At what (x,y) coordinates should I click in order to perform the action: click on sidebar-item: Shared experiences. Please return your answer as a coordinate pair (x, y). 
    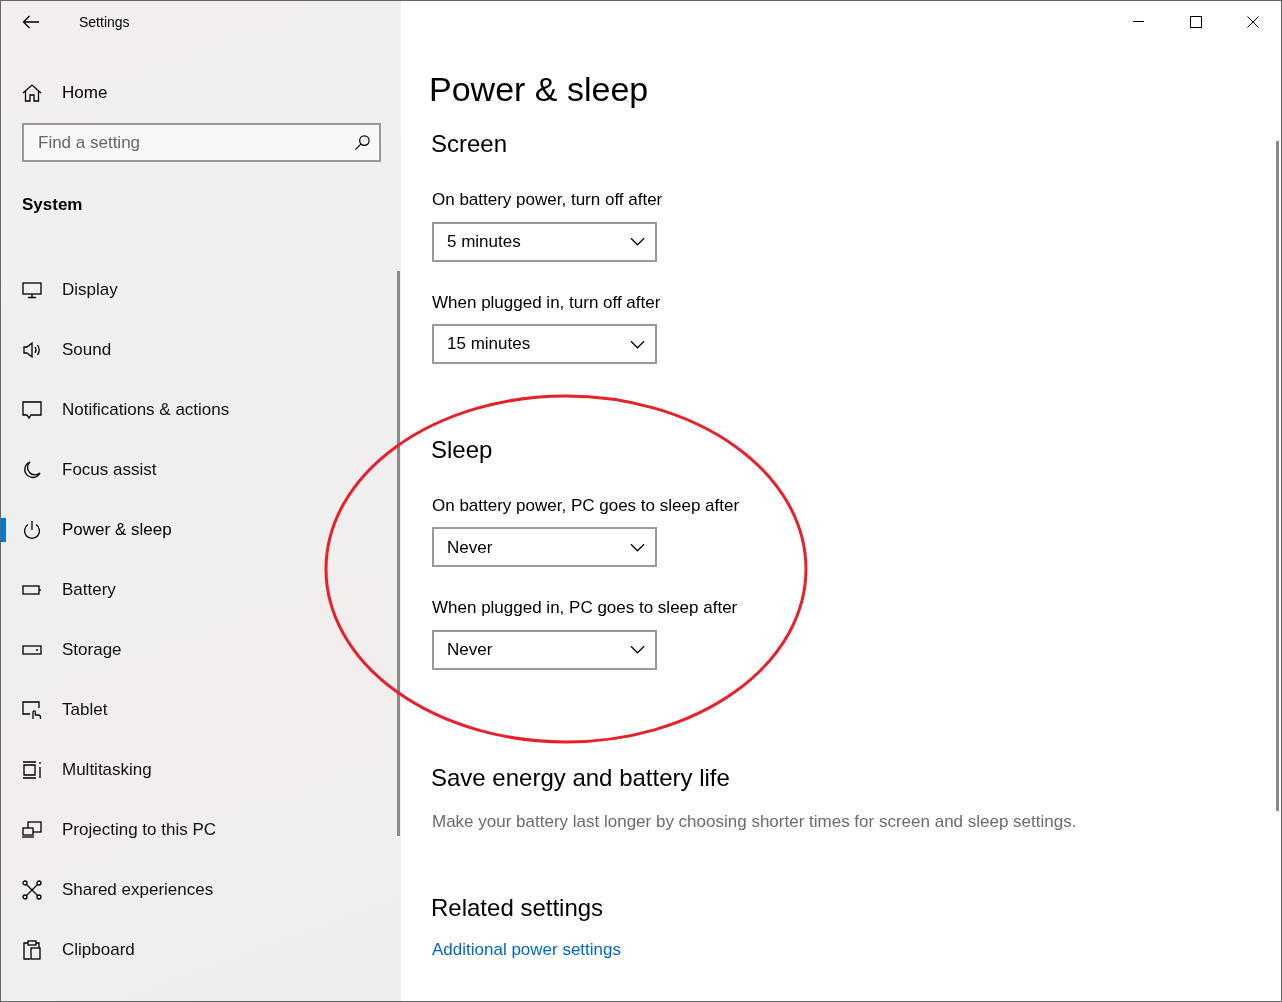
    Looking at the image, I should click on (118, 889).